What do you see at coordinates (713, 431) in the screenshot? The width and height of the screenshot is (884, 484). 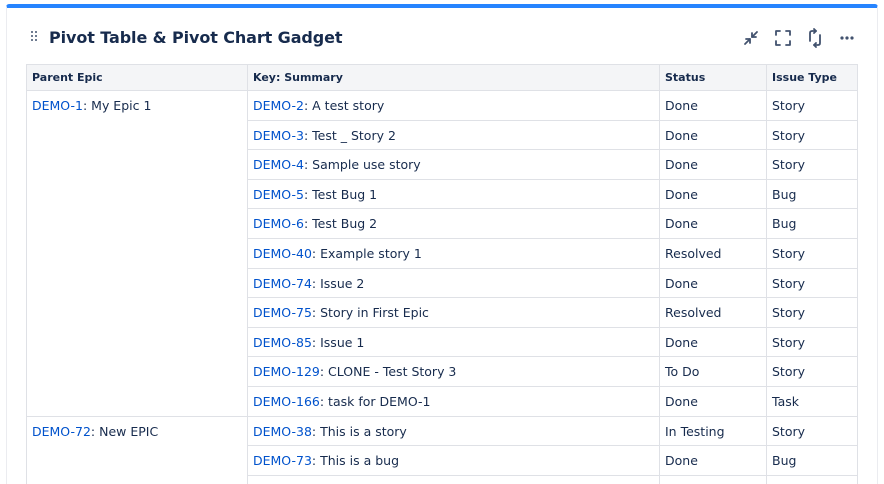 I see `status-cell: In Testing` at bounding box center [713, 431].